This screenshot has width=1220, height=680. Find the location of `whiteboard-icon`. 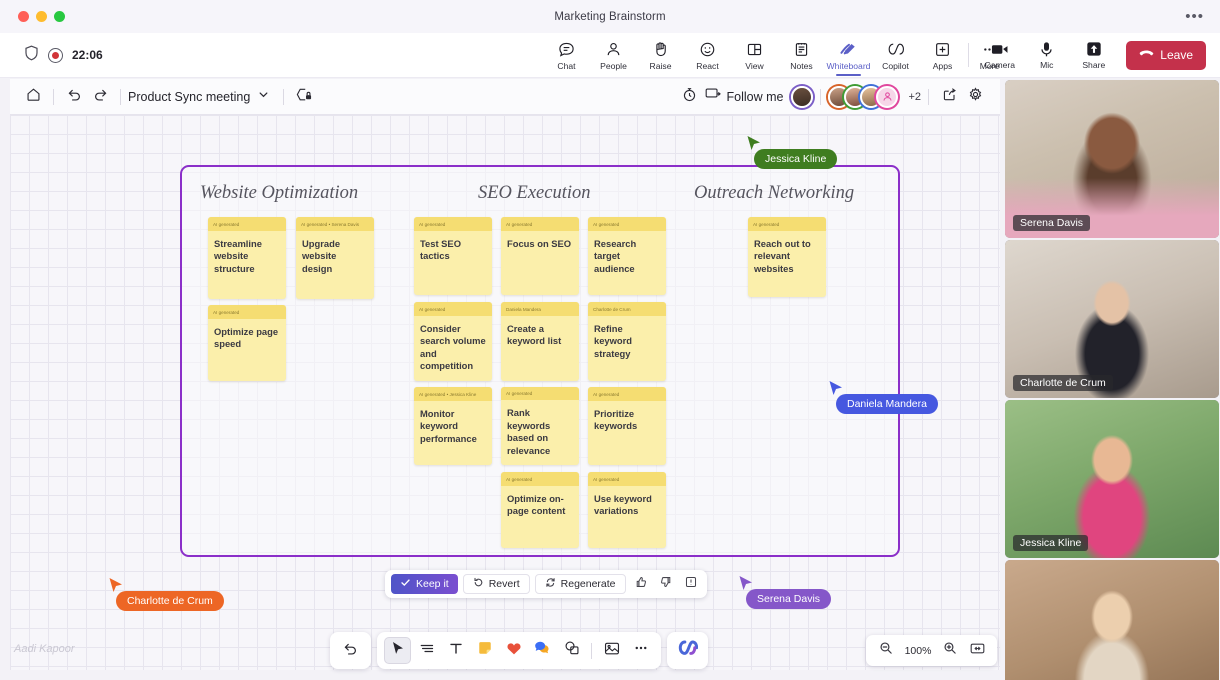

whiteboard-icon is located at coordinates (848, 50).